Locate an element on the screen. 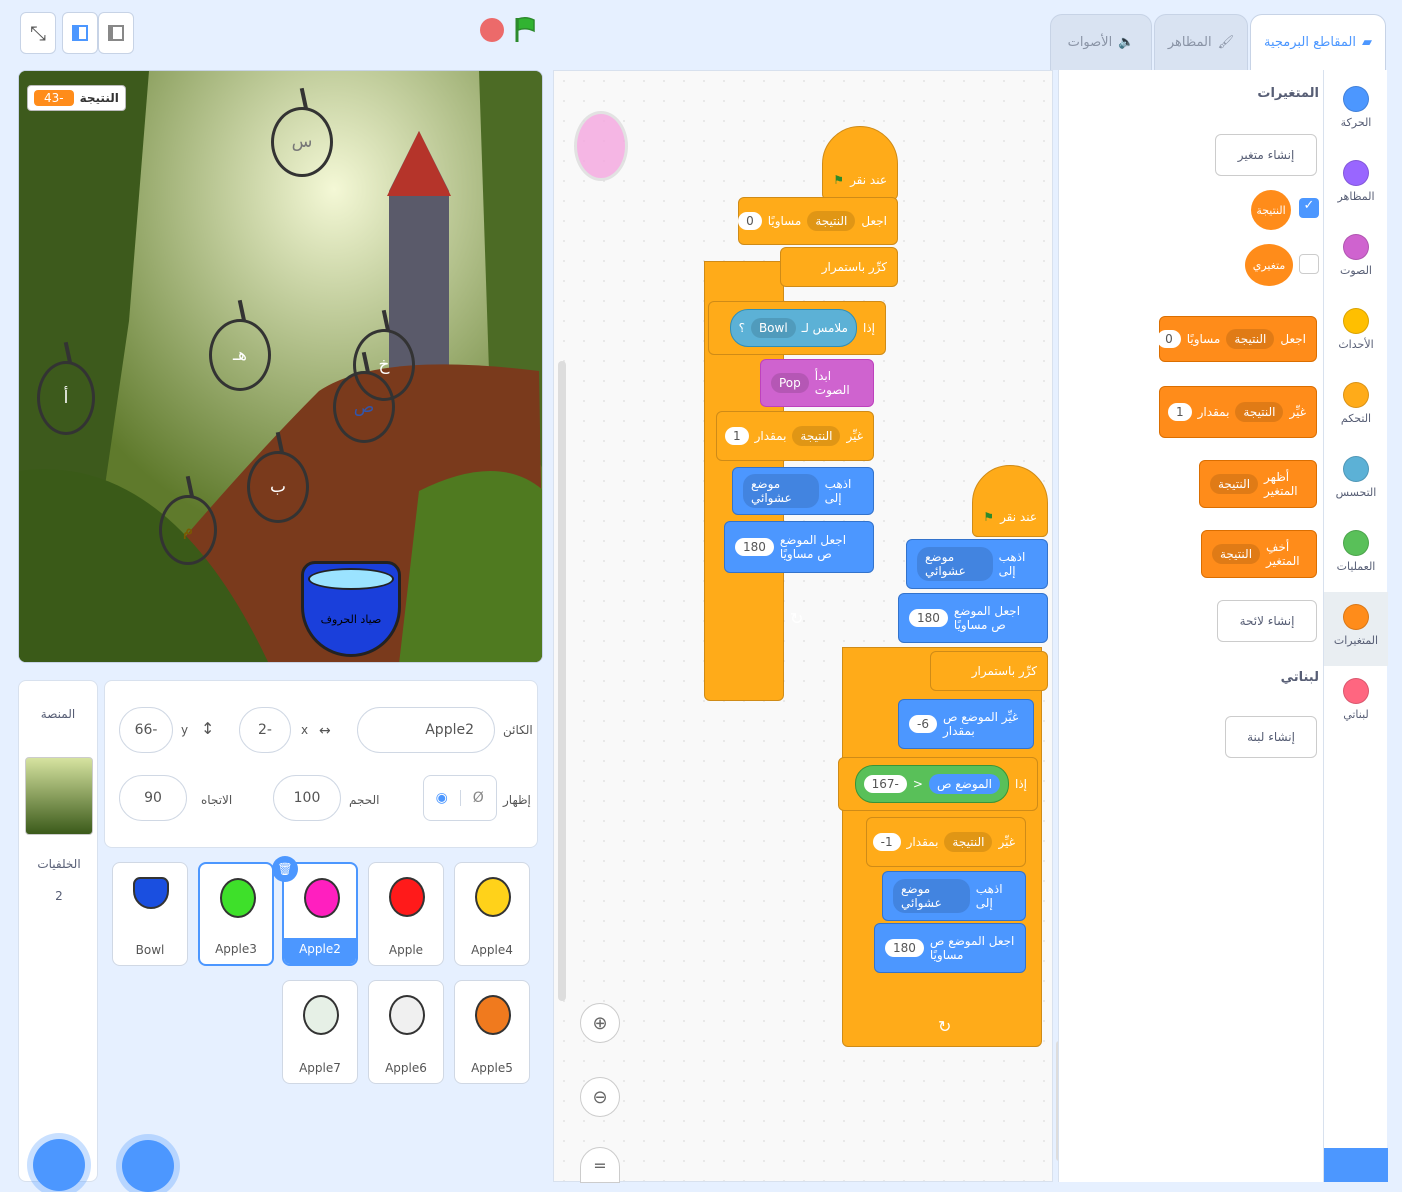 The width and height of the screenshot is (1402, 1192). score-monitor: 43- النتيجة is located at coordinates (76, 98).